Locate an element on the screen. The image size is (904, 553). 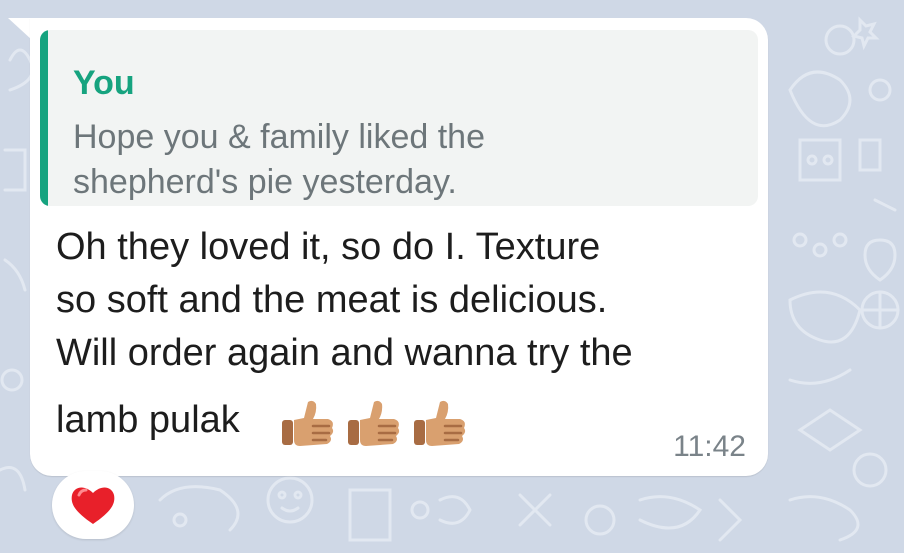
message-text-line: Oh they loved it, so do I. Texture is located at coordinates (328, 247).